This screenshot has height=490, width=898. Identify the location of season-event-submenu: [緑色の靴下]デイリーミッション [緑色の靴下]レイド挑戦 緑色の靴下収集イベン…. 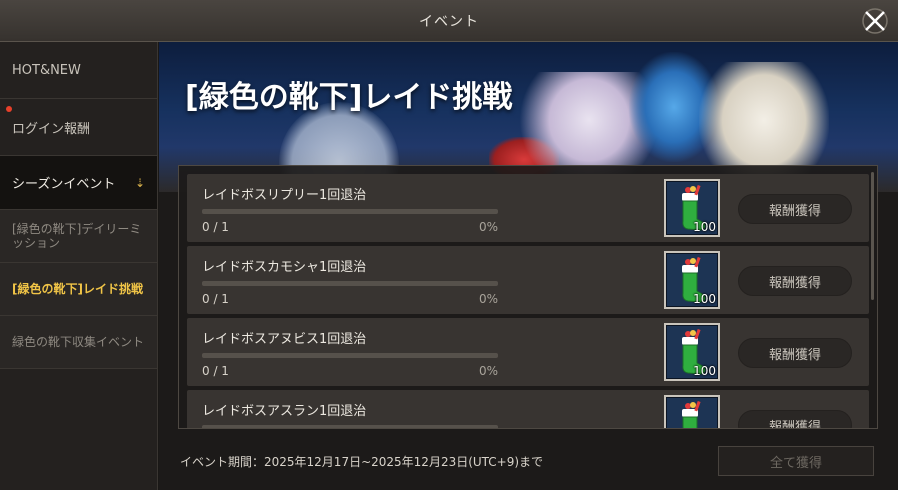
(78, 289).